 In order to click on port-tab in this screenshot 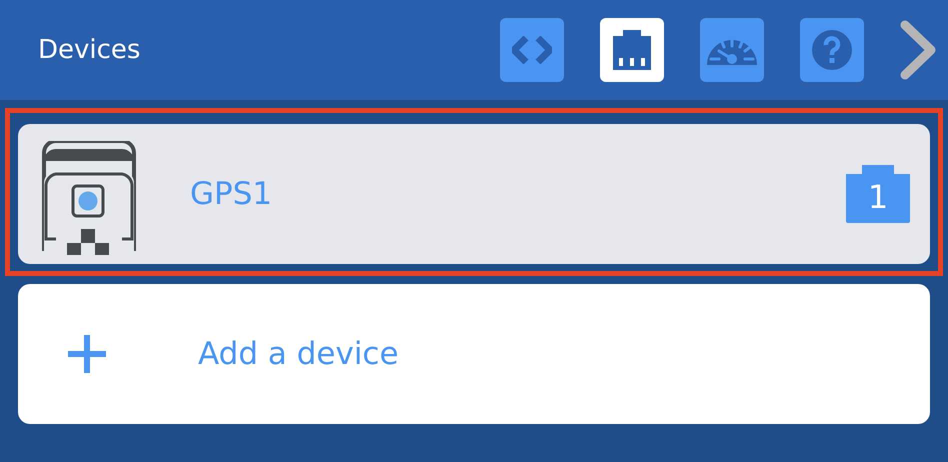, I will do `click(632, 50)`.